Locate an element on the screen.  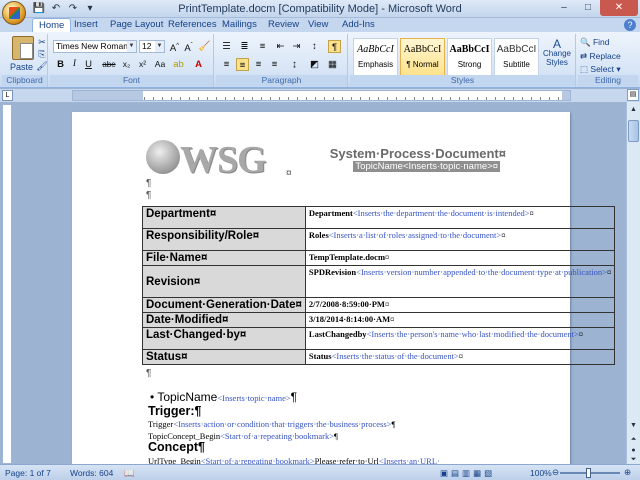
decrease-indent-icon: ⇤ is located at coordinates (280, 46).